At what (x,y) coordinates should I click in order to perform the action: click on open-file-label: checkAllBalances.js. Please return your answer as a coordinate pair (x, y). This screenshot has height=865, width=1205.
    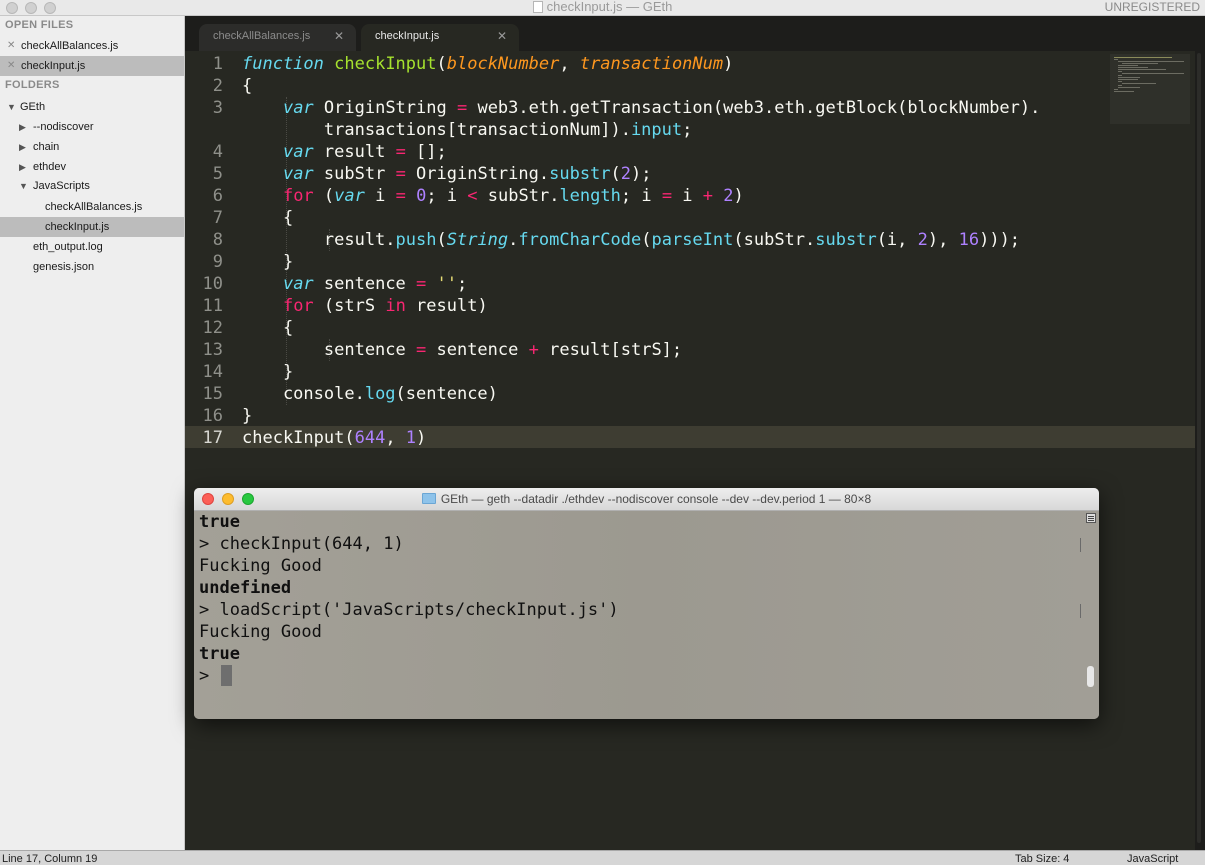
    Looking at the image, I should click on (70, 46).